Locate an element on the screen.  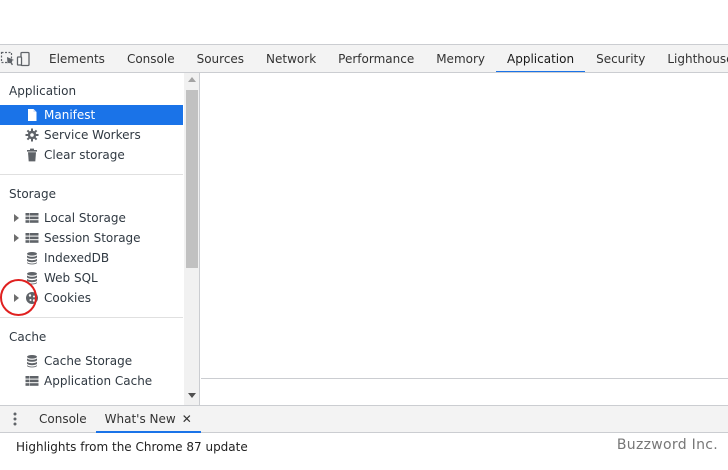
tab-label: Memory is located at coordinates (461, 58).